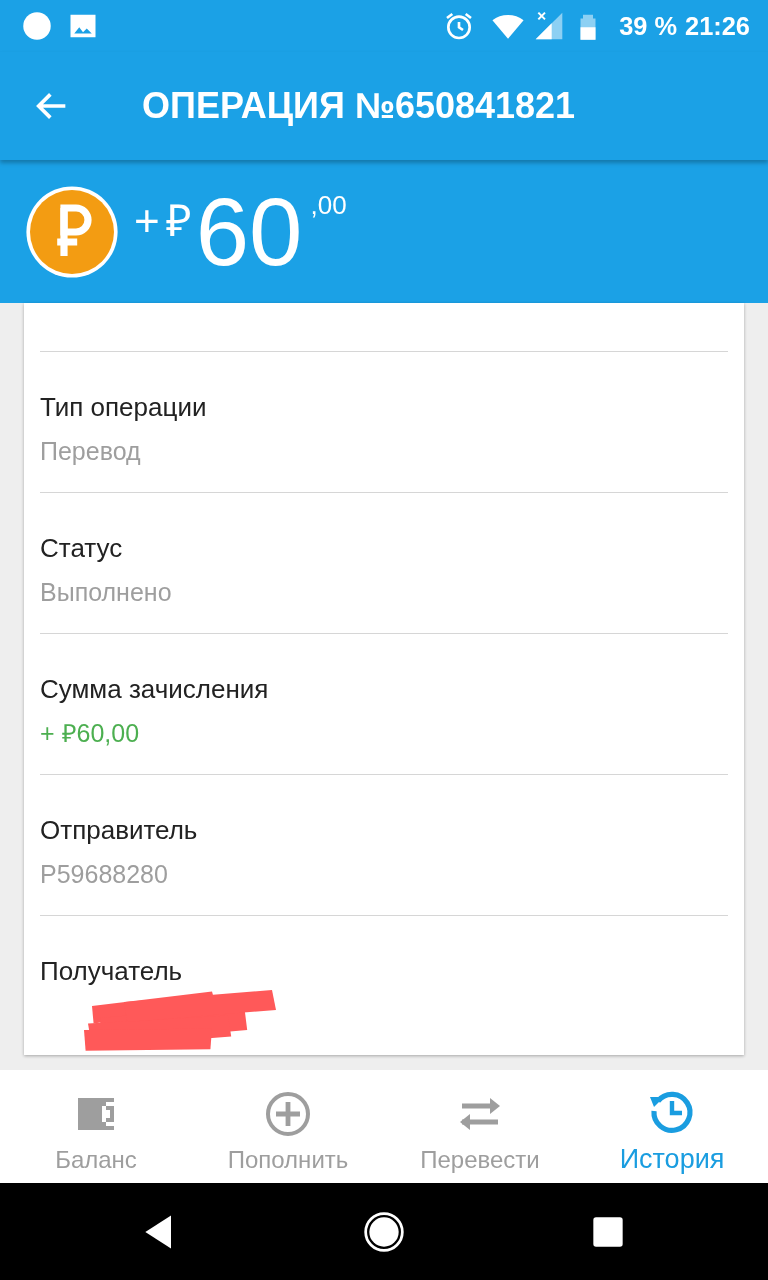 This screenshot has width=768, height=1280. I want to click on notification-dot-icon, so click(37, 26).